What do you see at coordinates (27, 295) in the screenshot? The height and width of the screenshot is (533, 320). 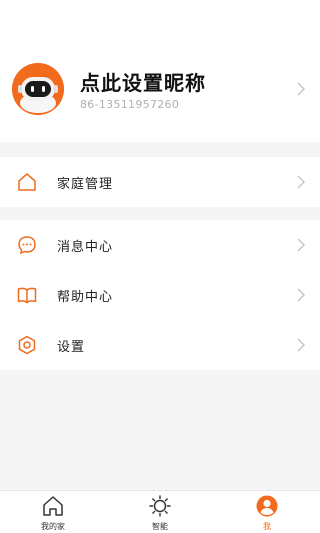 I see `book-icon` at bounding box center [27, 295].